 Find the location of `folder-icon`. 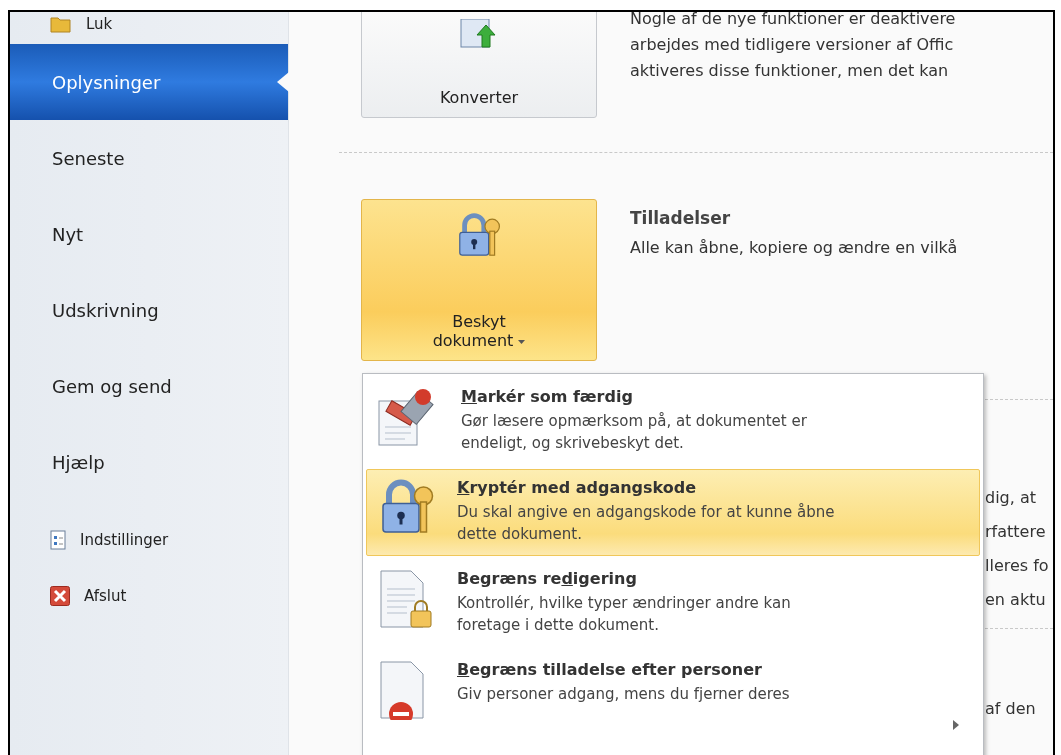

folder-icon is located at coordinates (61, 24).